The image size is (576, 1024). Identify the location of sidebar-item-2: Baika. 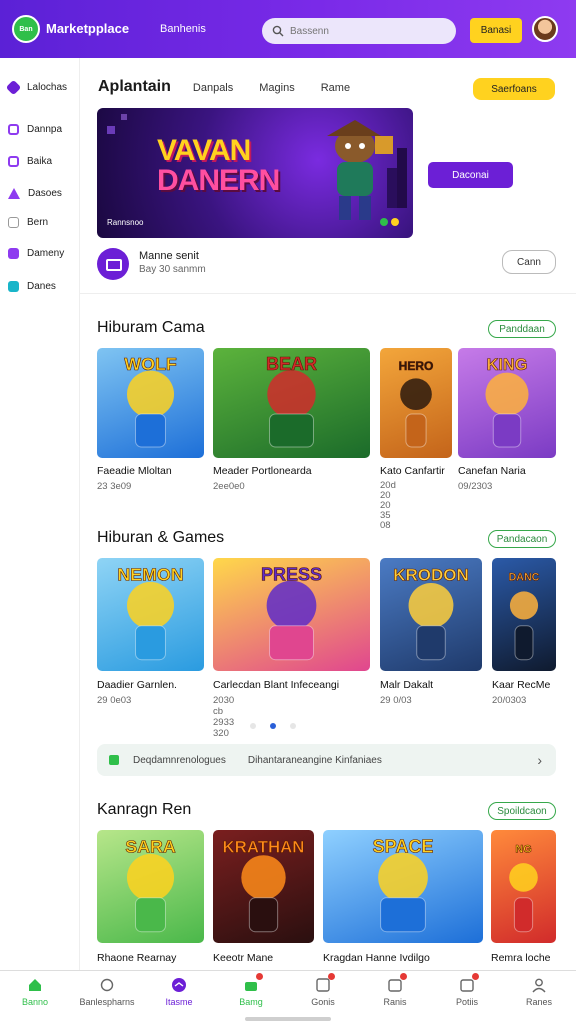
(30, 161).